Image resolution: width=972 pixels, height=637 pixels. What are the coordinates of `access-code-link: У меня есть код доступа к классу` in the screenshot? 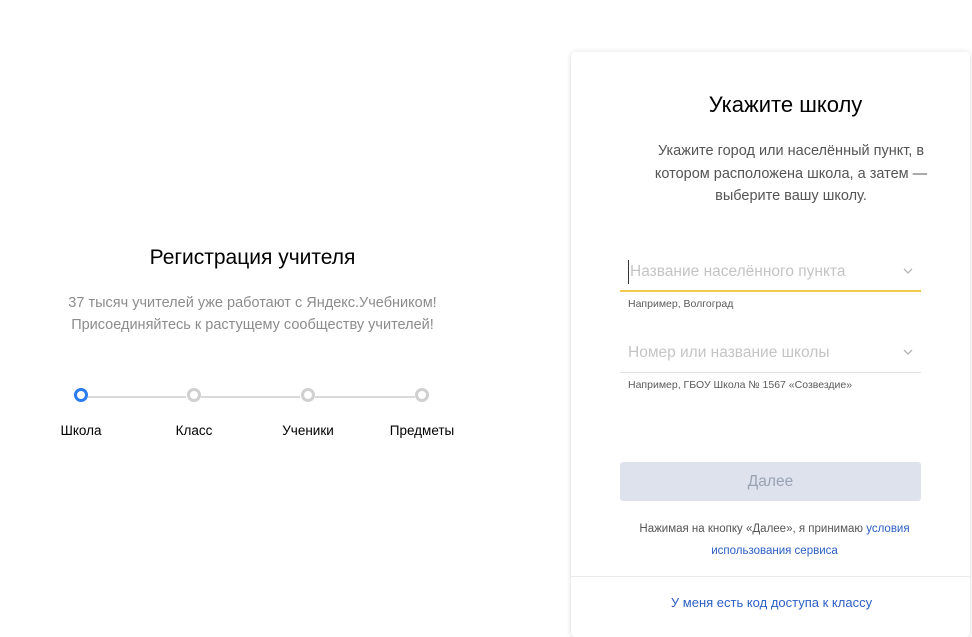 It's located at (770, 602).